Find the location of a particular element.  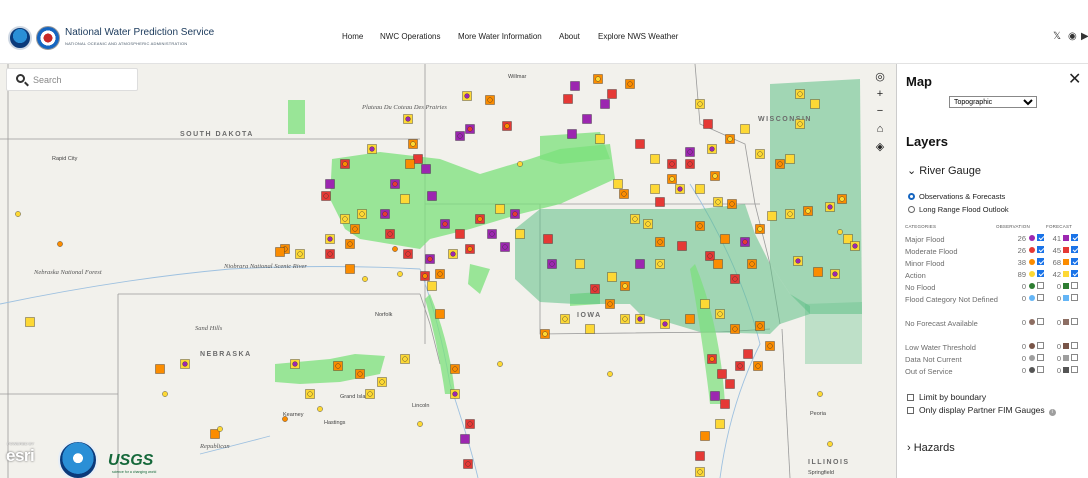

radio-button is located at coordinates (911, 209).